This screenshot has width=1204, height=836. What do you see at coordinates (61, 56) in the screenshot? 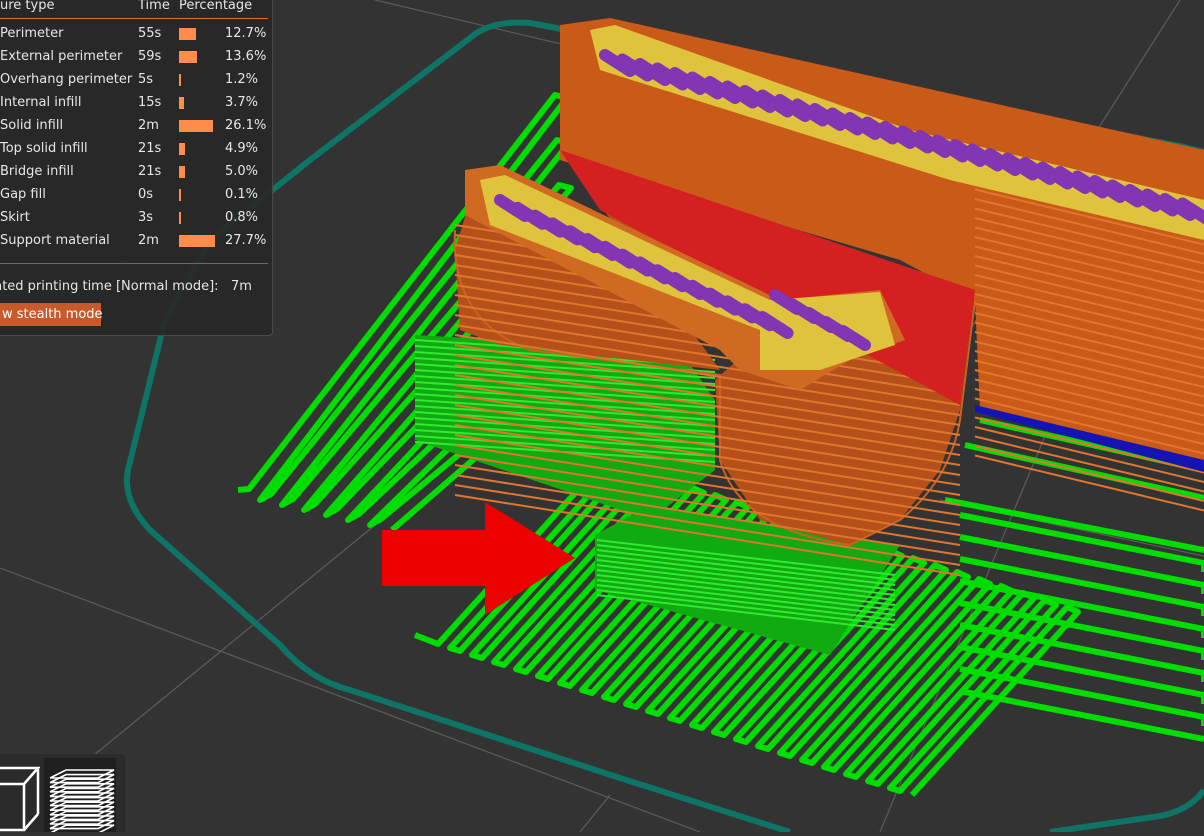
I see `feature-name: External perimeter` at bounding box center [61, 56].